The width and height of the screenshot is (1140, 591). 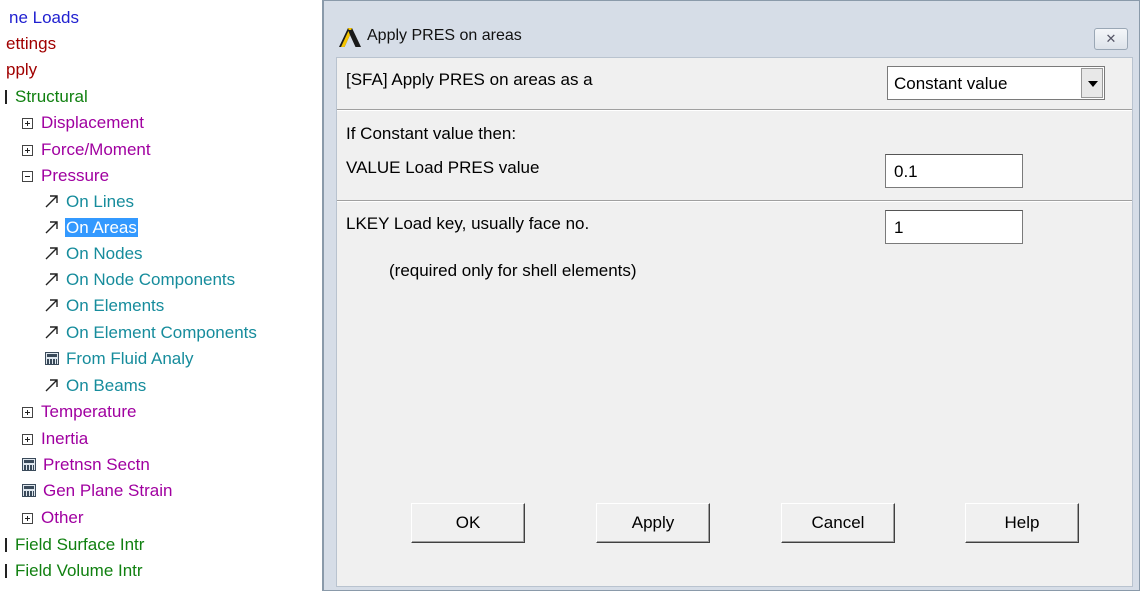 I want to click on ok-button: OK, so click(x=468, y=523).